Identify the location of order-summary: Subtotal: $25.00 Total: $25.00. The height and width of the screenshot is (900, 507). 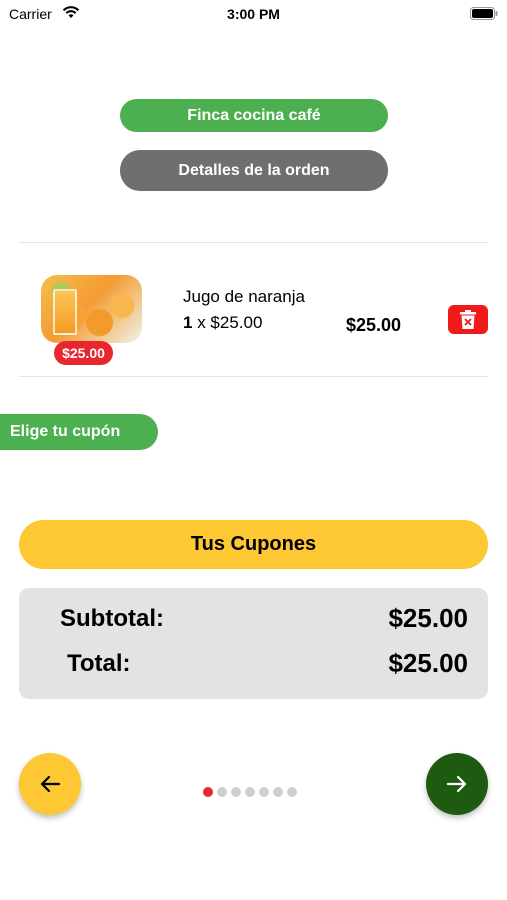
(253, 643).